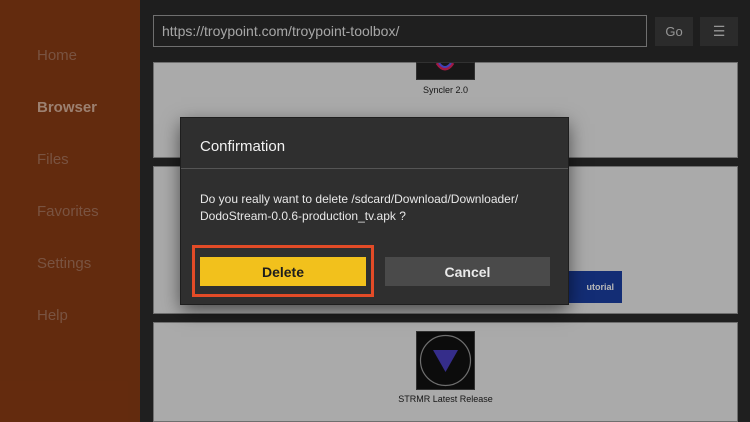 The height and width of the screenshot is (422, 750). I want to click on sidebar-item-files: Files, so click(53, 159).